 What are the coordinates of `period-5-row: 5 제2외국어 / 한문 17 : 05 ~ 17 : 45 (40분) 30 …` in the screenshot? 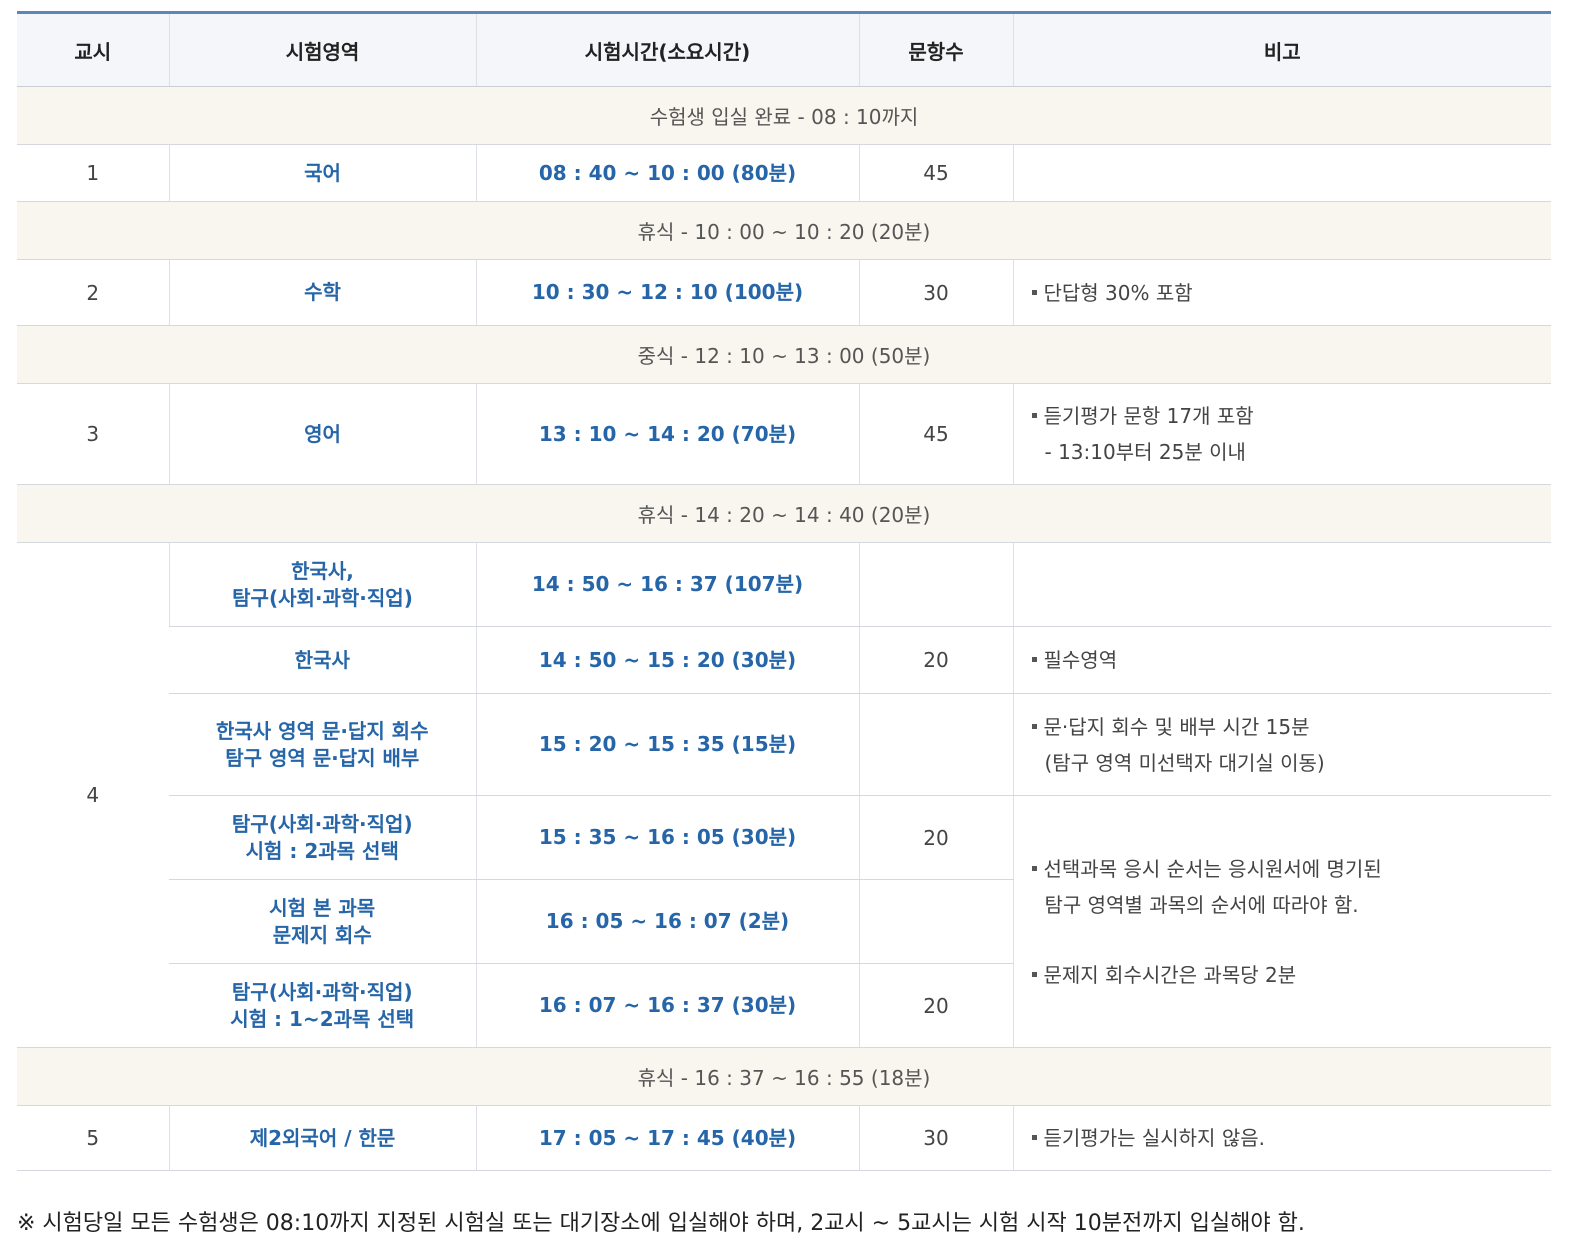 It's located at (784, 1138).